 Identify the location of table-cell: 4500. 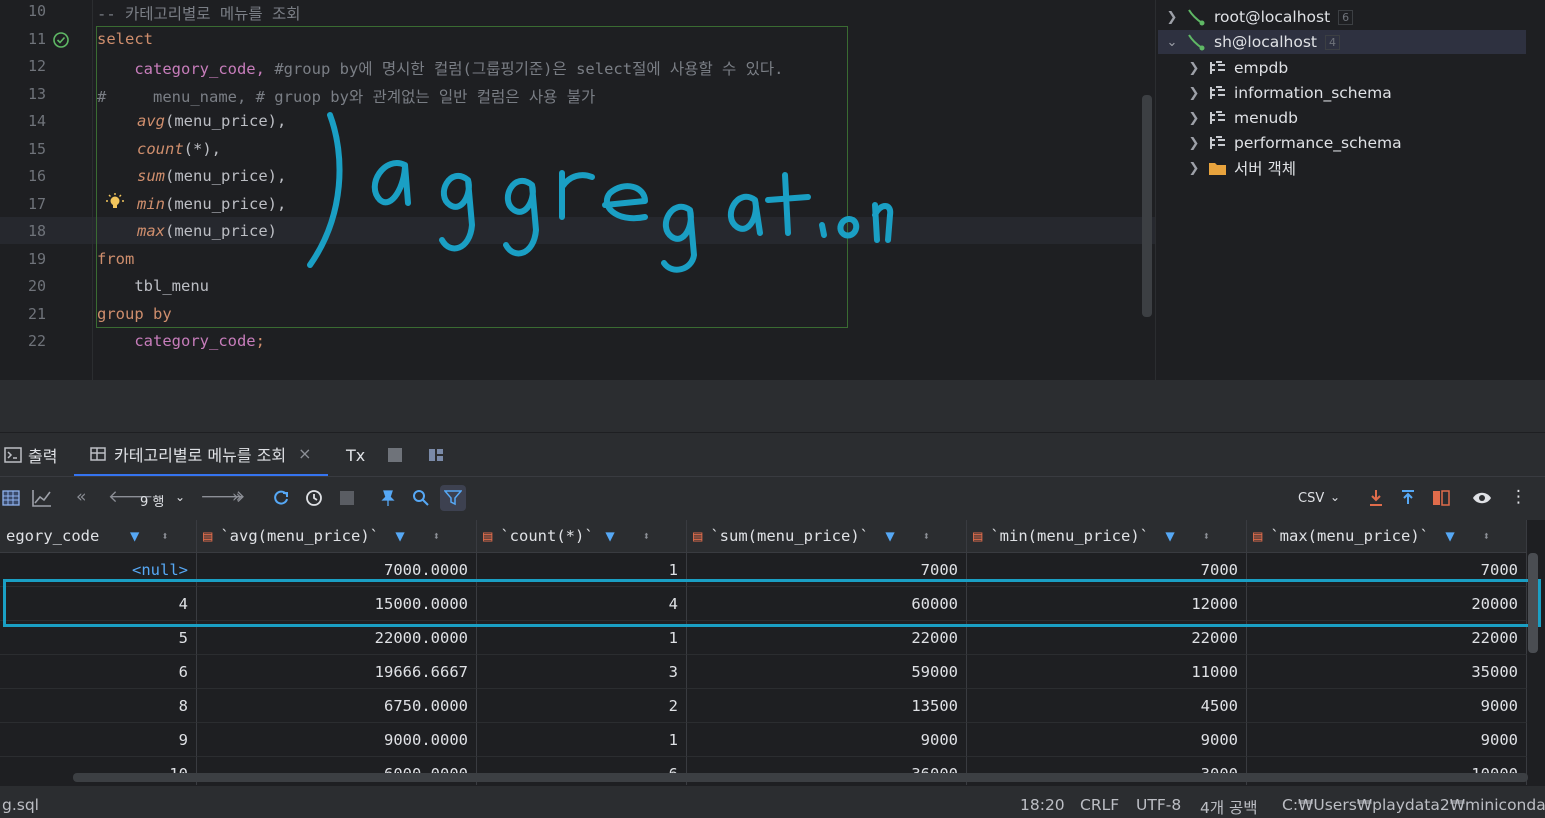
(1107, 706).